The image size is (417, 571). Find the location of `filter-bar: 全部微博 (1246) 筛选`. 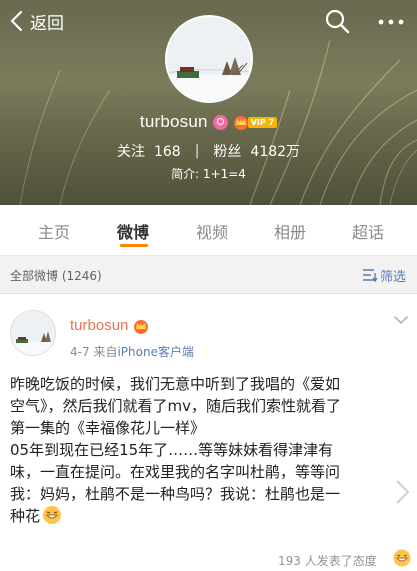

filter-bar: 全部微博 (1246) 筛选 is located at coordinates (208, 275).